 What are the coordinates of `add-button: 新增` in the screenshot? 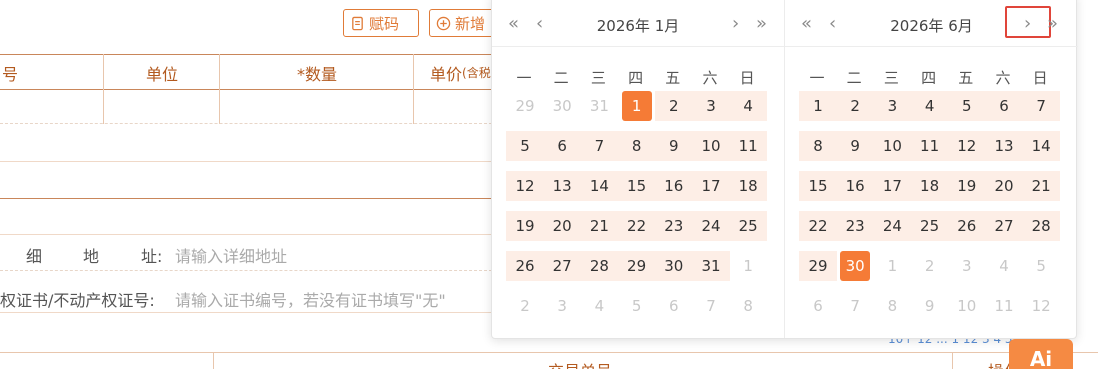 It's located at (464, 23).